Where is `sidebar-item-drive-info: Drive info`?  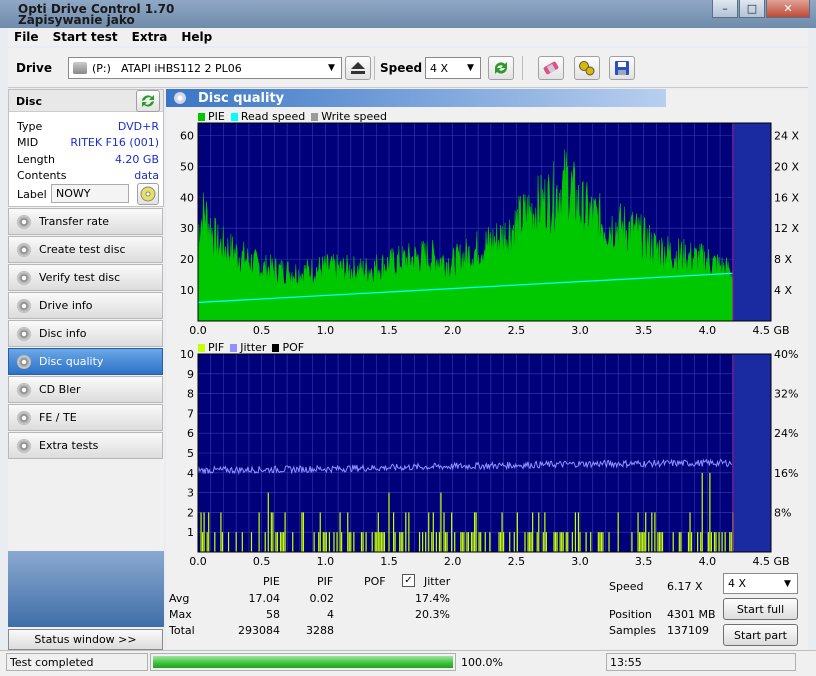
sidebar-item-drive-info: Drive info is located at coordinates (85, 305).